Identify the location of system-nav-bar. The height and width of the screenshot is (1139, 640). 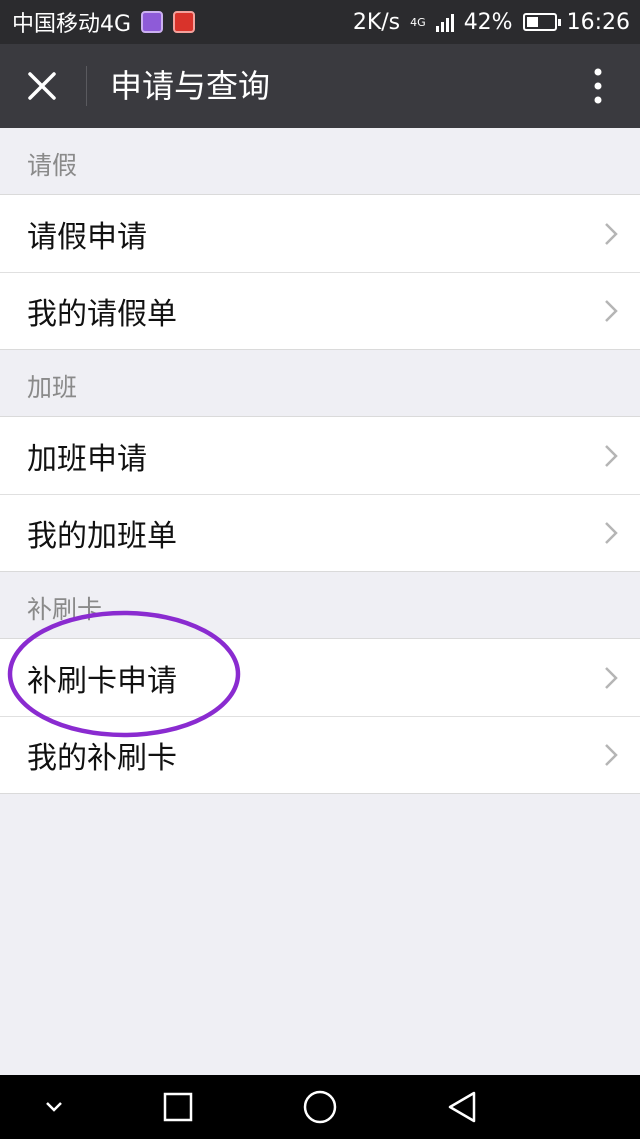
(320, 1107).